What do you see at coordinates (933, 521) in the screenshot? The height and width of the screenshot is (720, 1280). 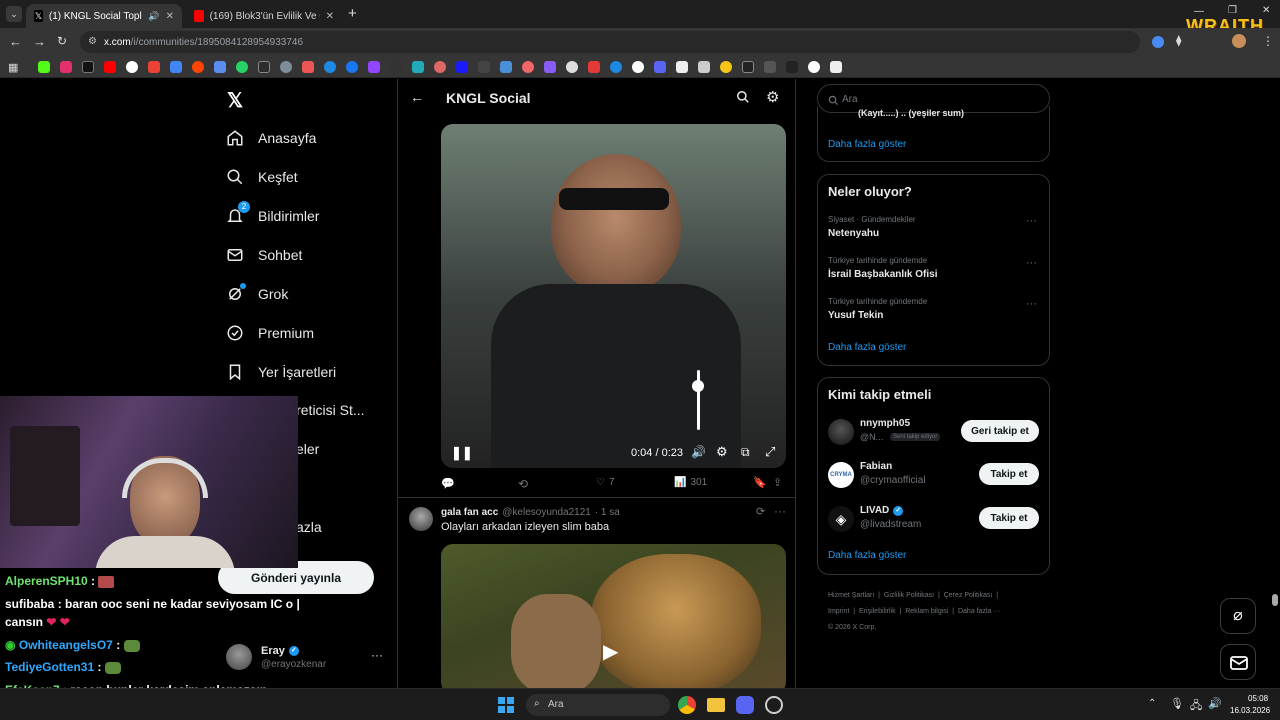 I see `follow-suggestion: ◈ LIVAD ✓ @livadstream Takip et` at bounding box center [933, 521].